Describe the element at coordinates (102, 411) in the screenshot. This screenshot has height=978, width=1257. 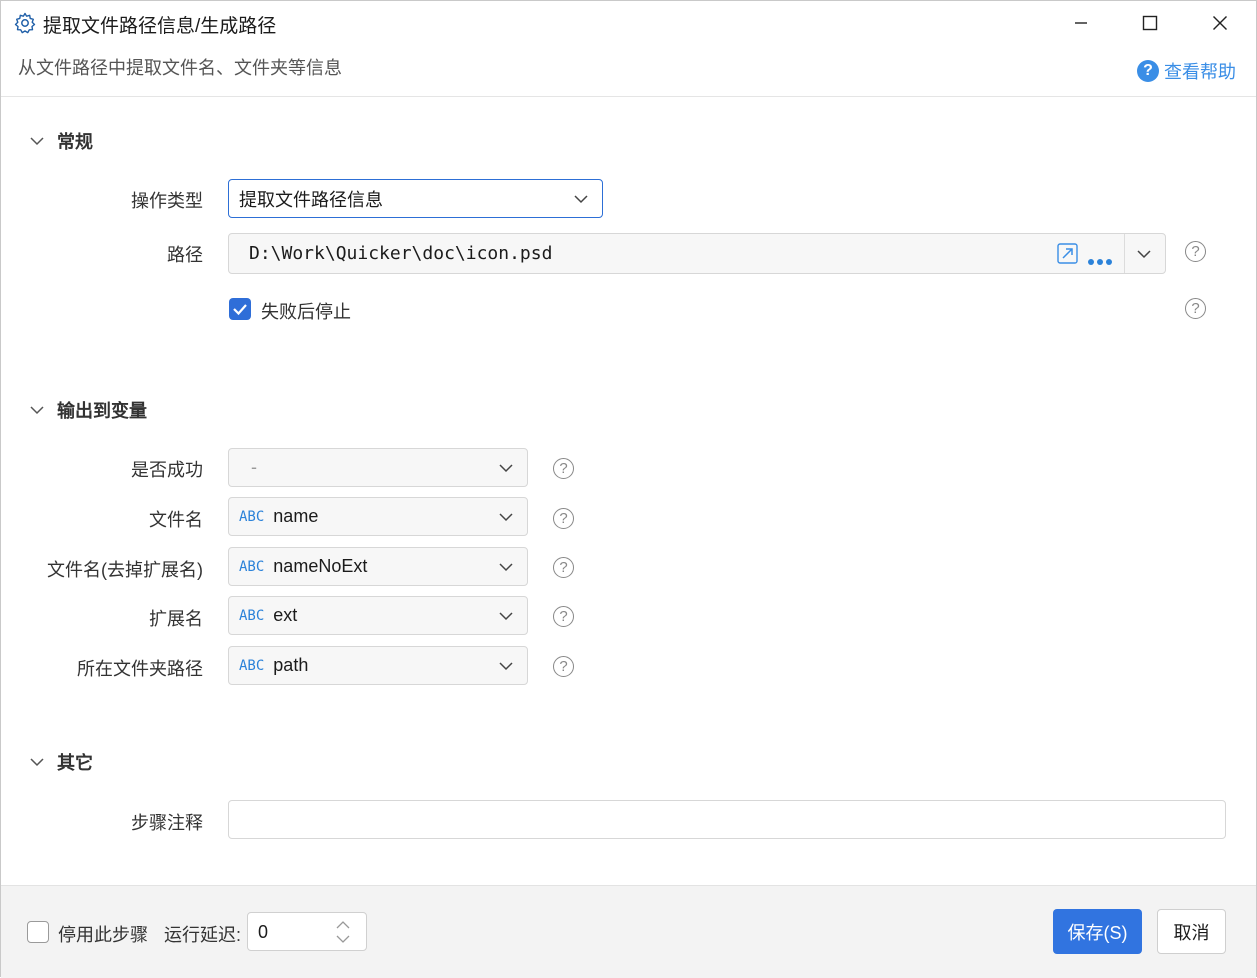
I see `section-output-title: 输出到变量` at that location.